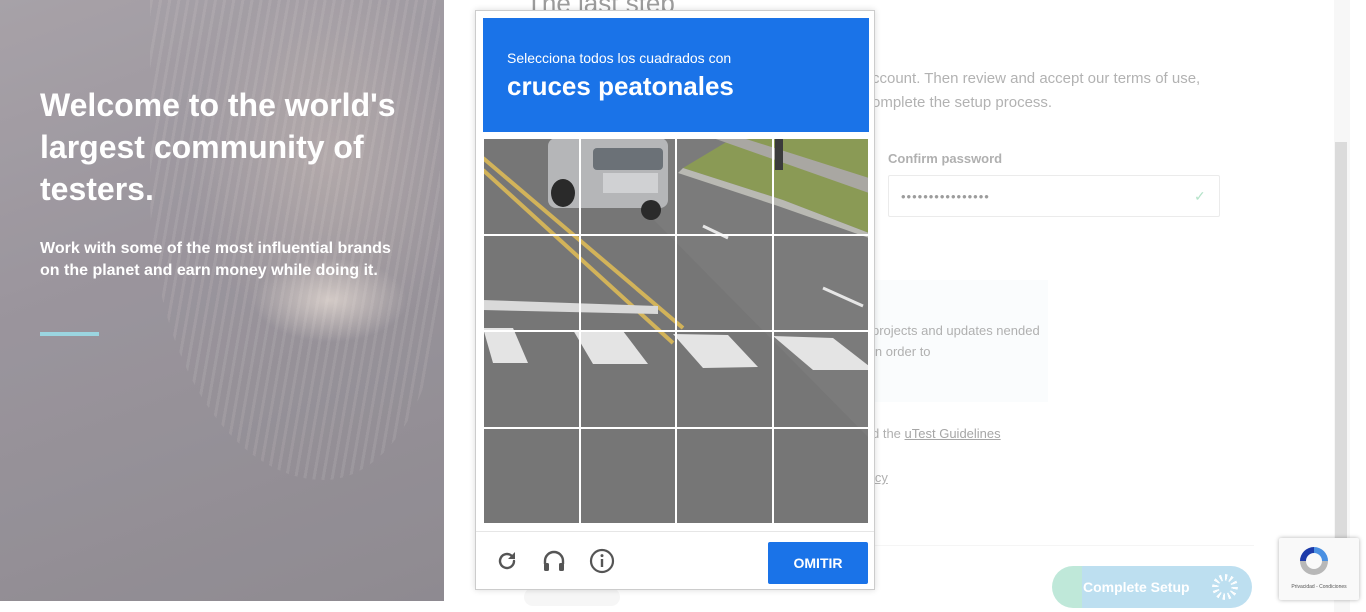 This screenshot has height=612, width=1366. I want to click on hero-divider, so click(69, 334).